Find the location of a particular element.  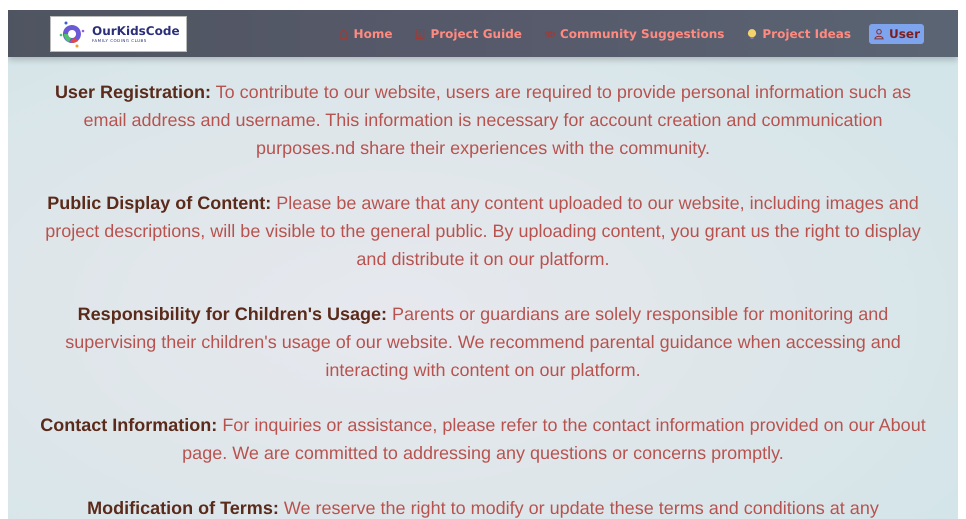

user-icon is located at coordinates (879, 34).